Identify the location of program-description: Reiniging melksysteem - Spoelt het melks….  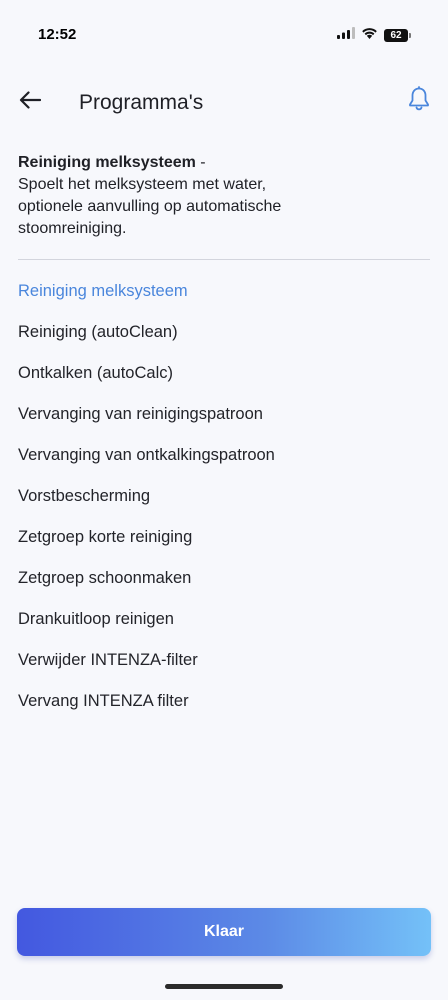
(153, 196).